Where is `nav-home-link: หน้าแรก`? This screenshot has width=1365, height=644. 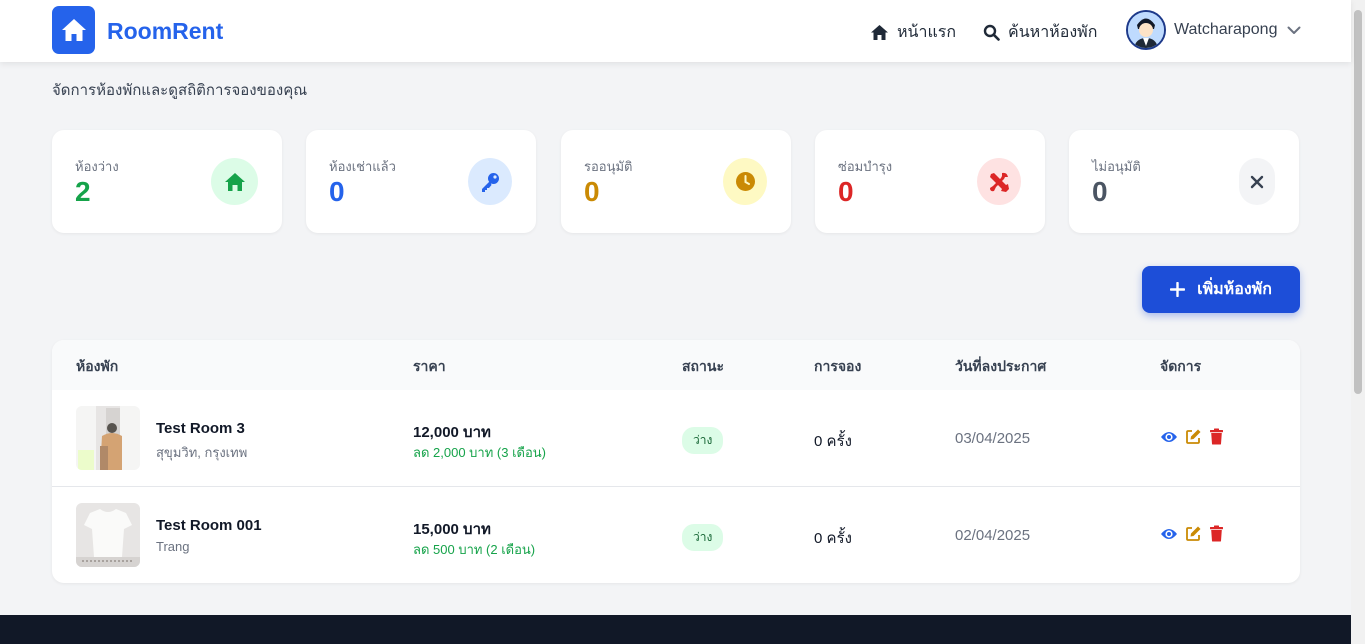
nav-home-link: หน้าแรก is located at coordinates (913, 32).